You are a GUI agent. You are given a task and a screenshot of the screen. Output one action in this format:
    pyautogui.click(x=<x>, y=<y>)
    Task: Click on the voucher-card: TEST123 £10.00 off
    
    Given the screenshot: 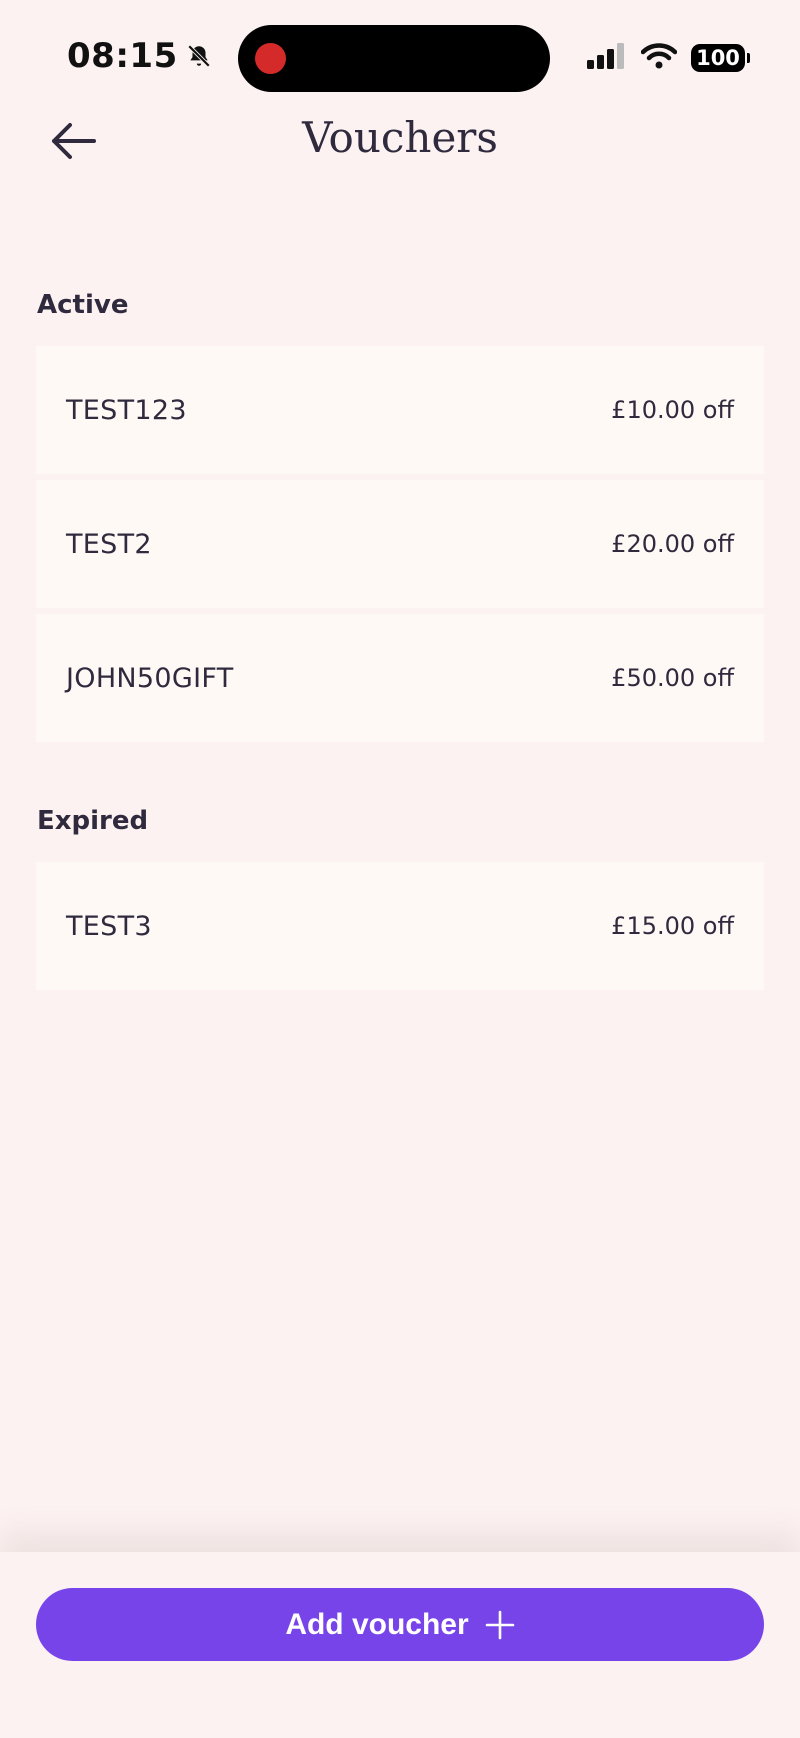 What is the action you would take?
    pyautogui.click(x=400, y=410)
    